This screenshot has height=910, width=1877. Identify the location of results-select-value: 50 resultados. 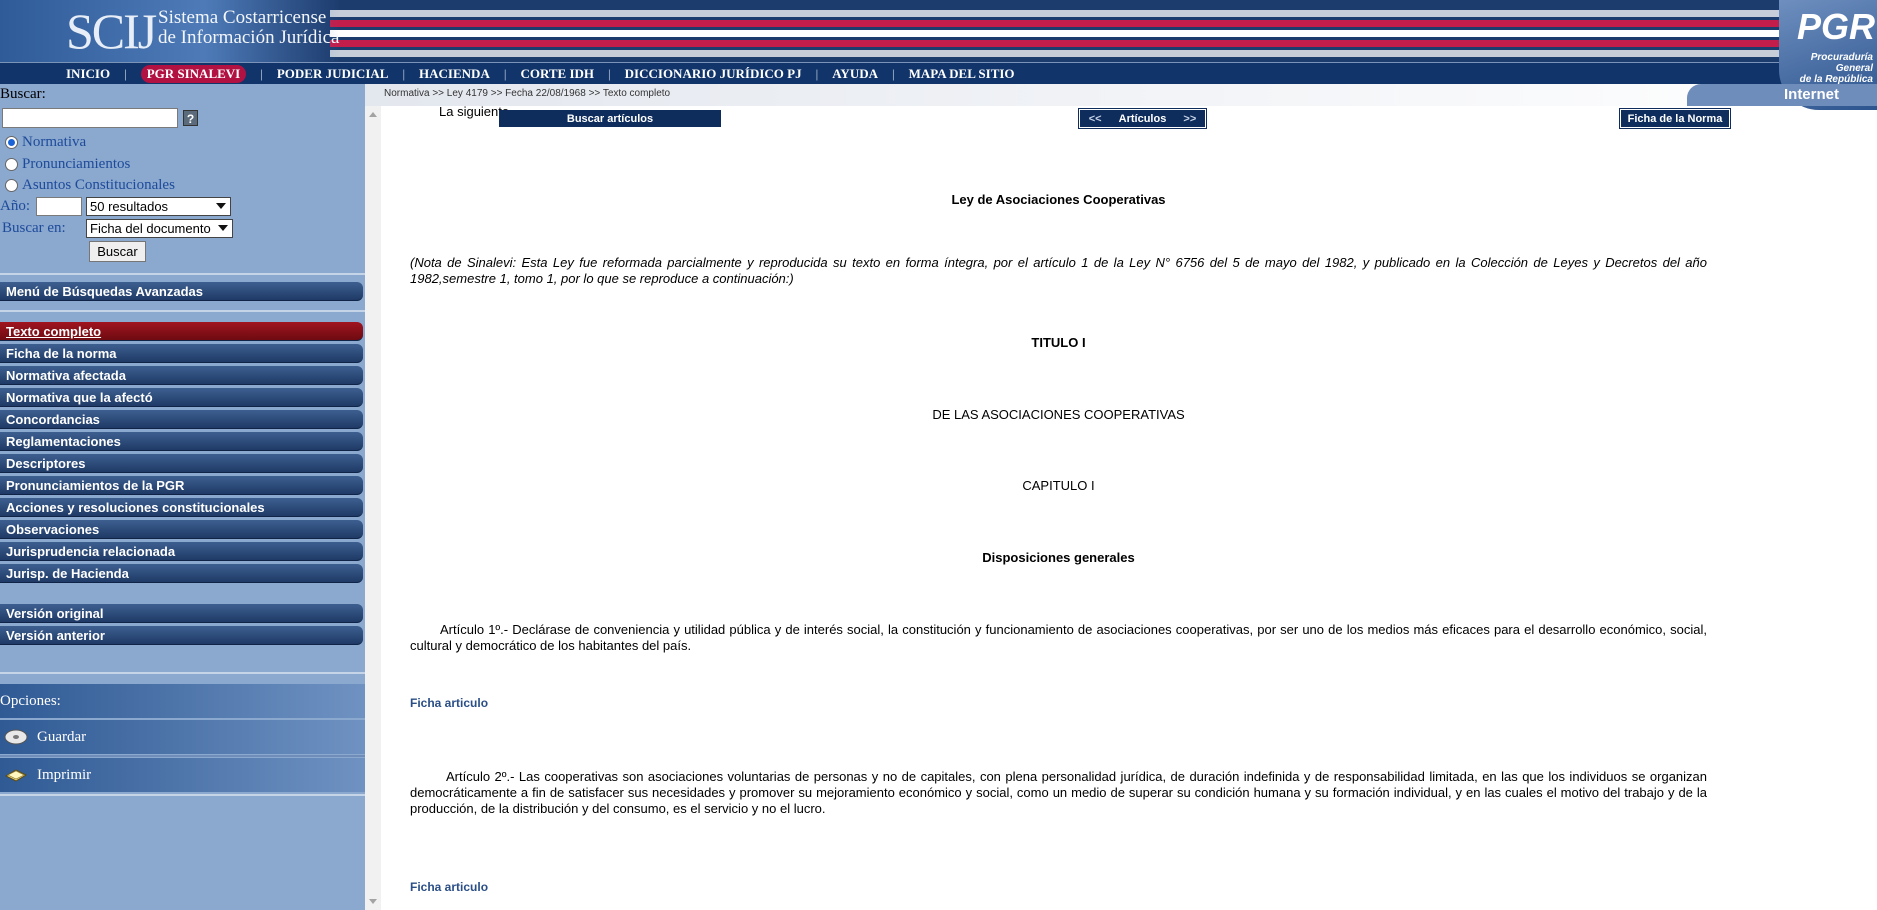
(129, 206).